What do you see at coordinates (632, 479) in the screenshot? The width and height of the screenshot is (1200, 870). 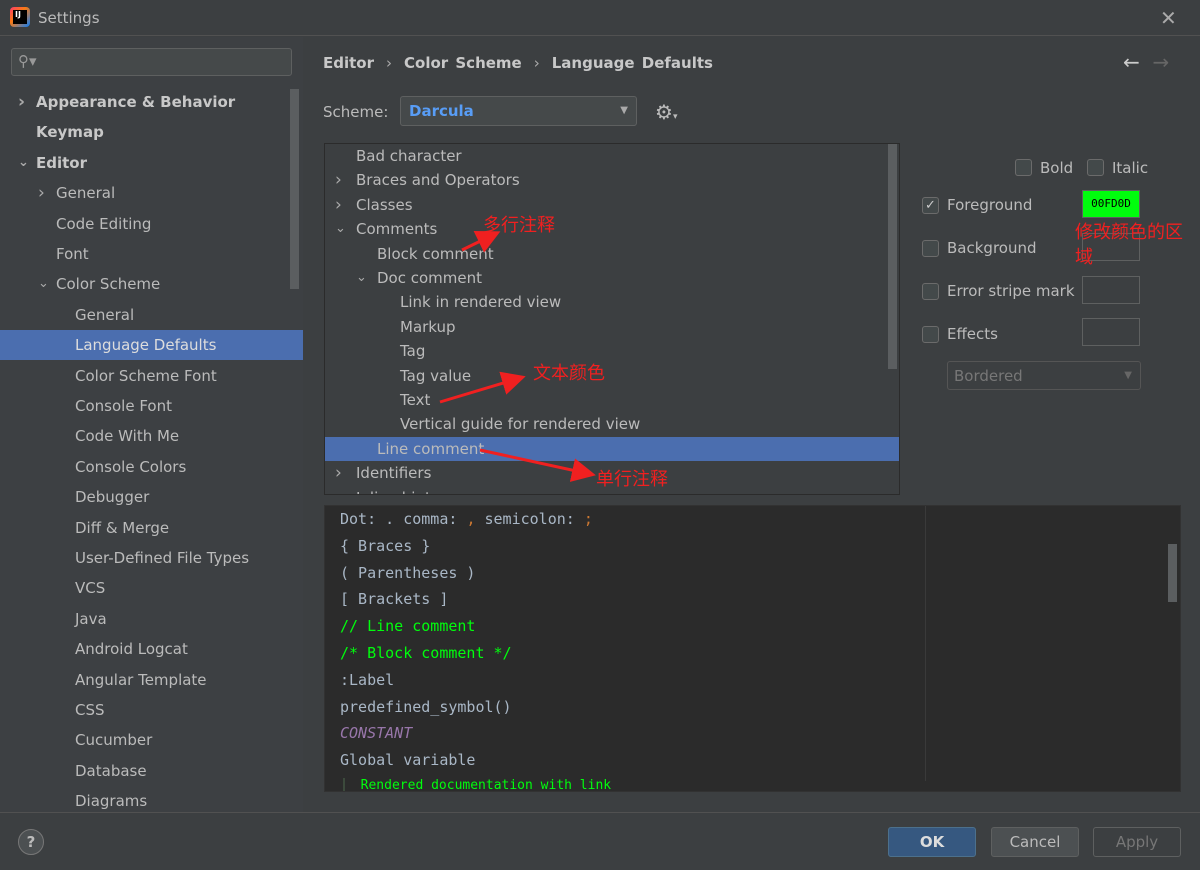 I see `annotation-single-line: 单行注释` at bounding box center [632, 479].